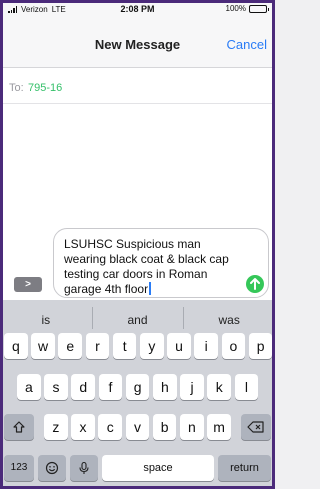 Image resolution: width=320 pixels, height=489 pixels. What do you see at coordinates (137, 427) in the screenshot?
I see `key-v: v` at bounding box center [137, 427].